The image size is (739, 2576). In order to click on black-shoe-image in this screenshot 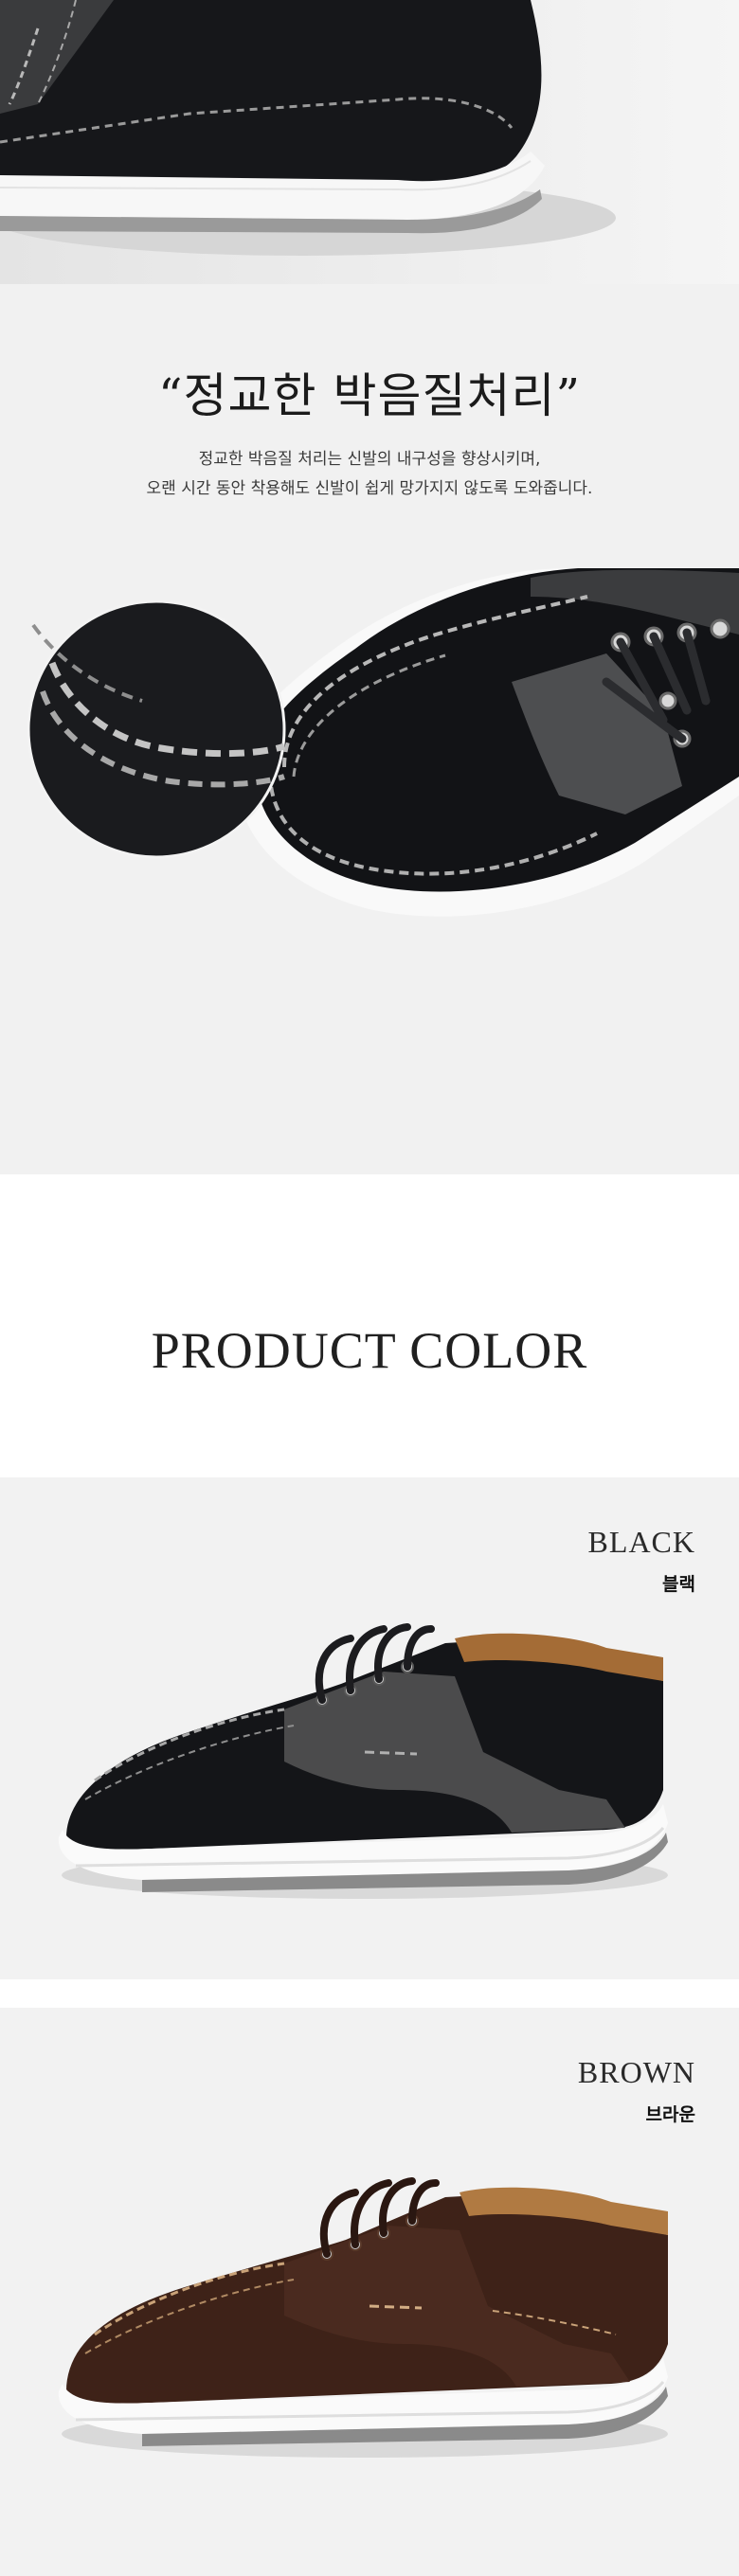, I will do `click(363, 1761)`.